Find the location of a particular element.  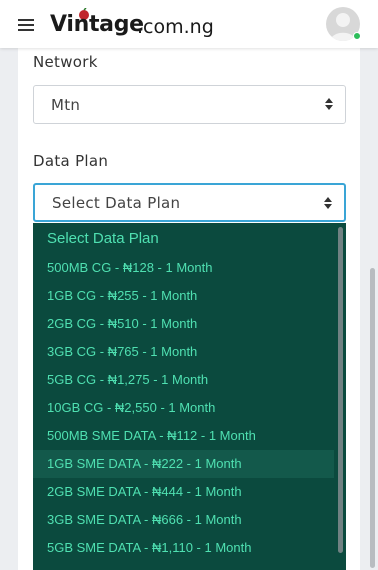

dropdown-option: 2GB SME DATA - ₦444 - 1 Month is located at coordinates (189, 492).